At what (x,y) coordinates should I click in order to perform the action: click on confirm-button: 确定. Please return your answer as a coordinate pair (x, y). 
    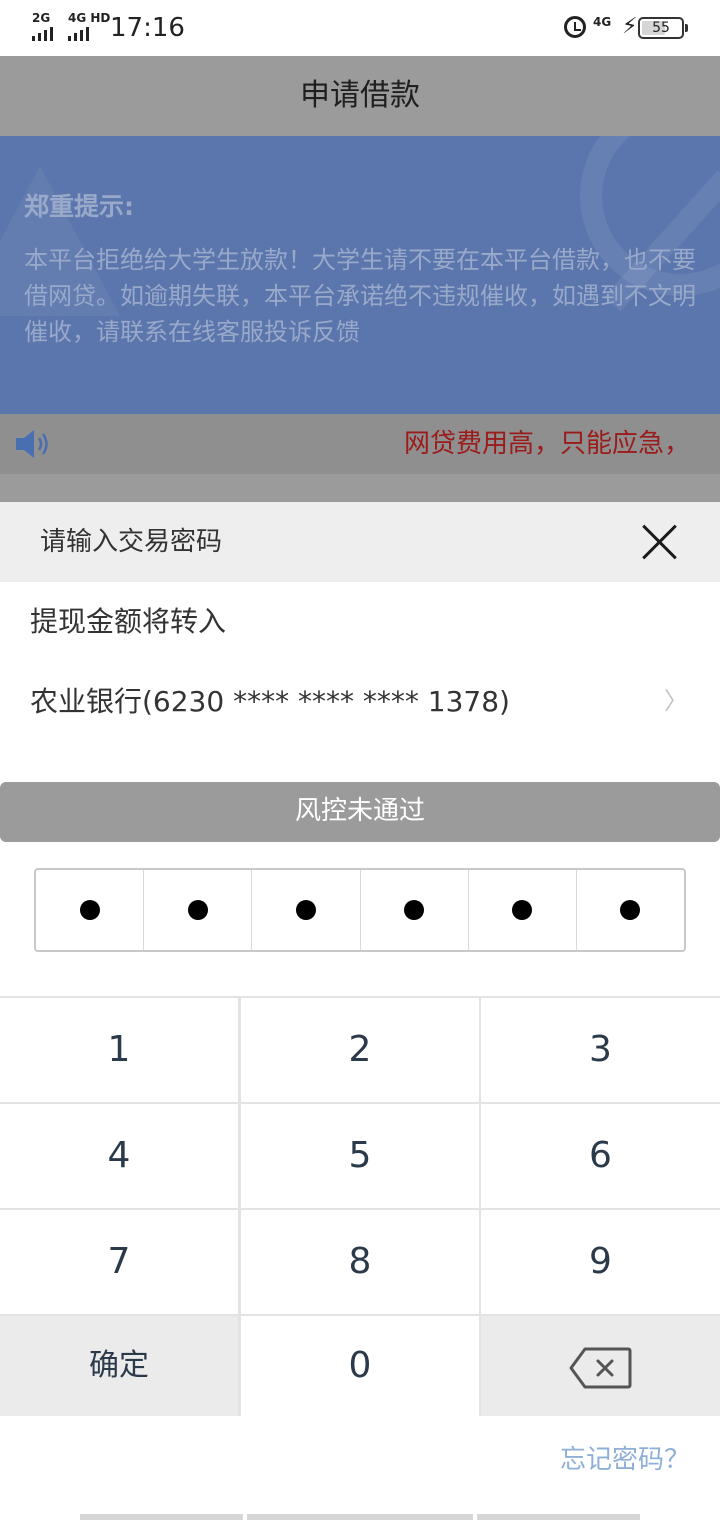
    Looking at the image, I should click on (119, 1366).